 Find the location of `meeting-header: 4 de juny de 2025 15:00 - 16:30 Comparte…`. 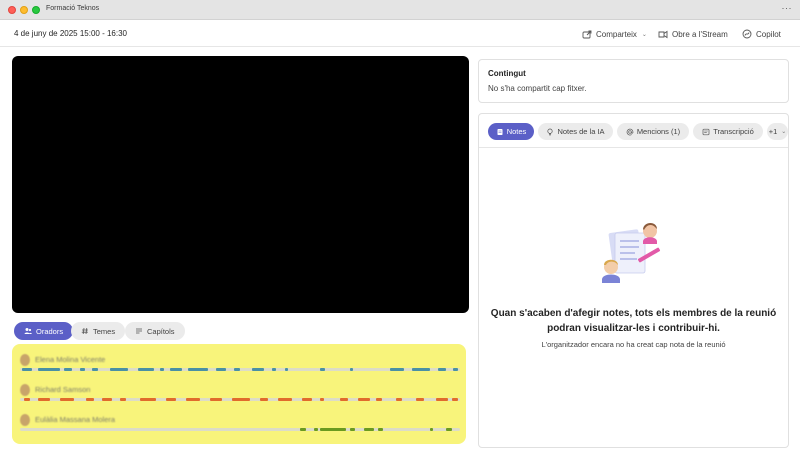

meeting-header: 4 de juny de 2025 15:00 - 16:30 Comparte… is located at coordinates (400, 34).